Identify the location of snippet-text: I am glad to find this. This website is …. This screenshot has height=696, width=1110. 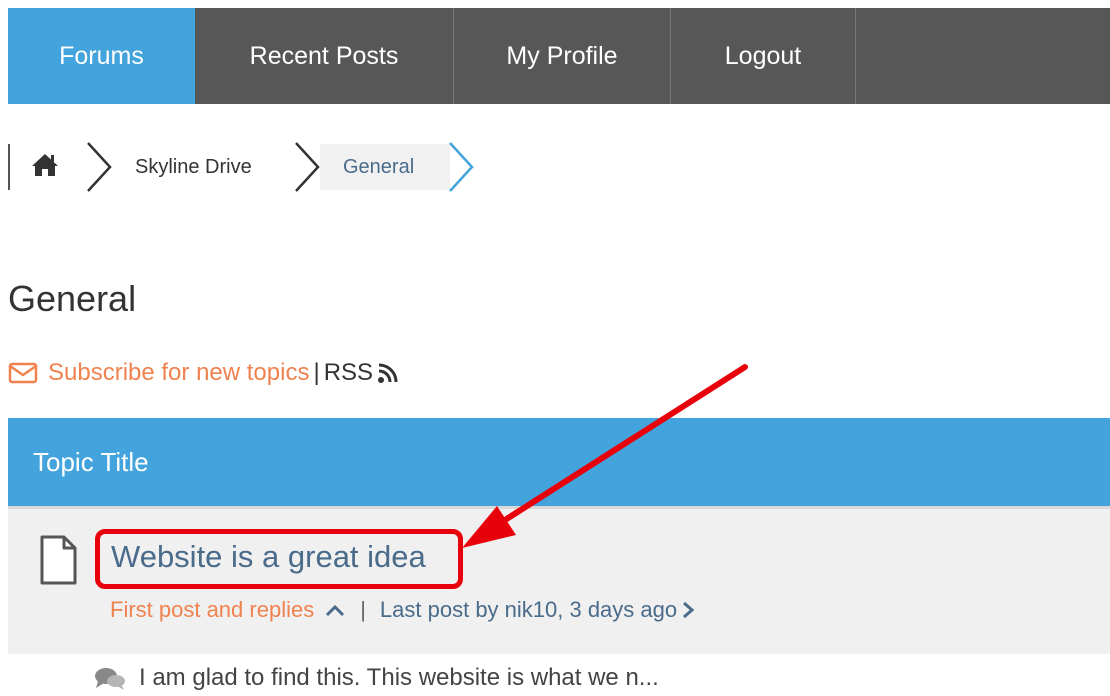
(399, 677).